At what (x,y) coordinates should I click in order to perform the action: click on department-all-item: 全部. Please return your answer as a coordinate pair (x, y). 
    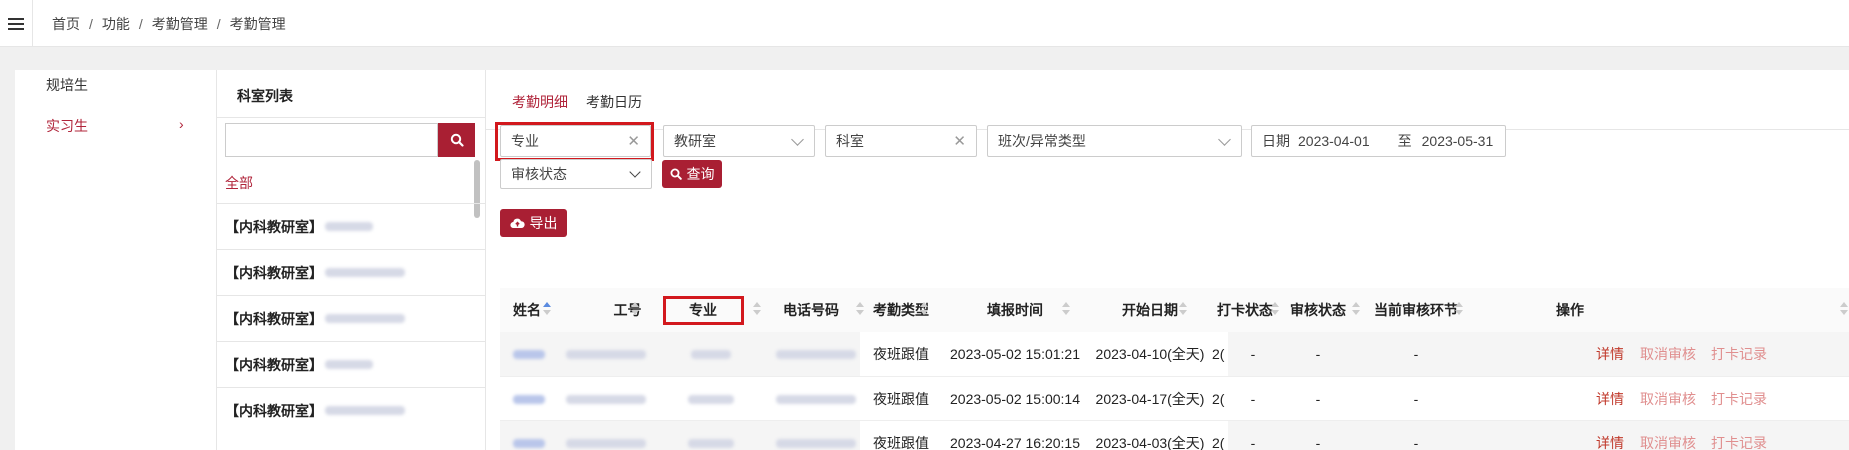
    Looking at the image, I should click on (239, 183).